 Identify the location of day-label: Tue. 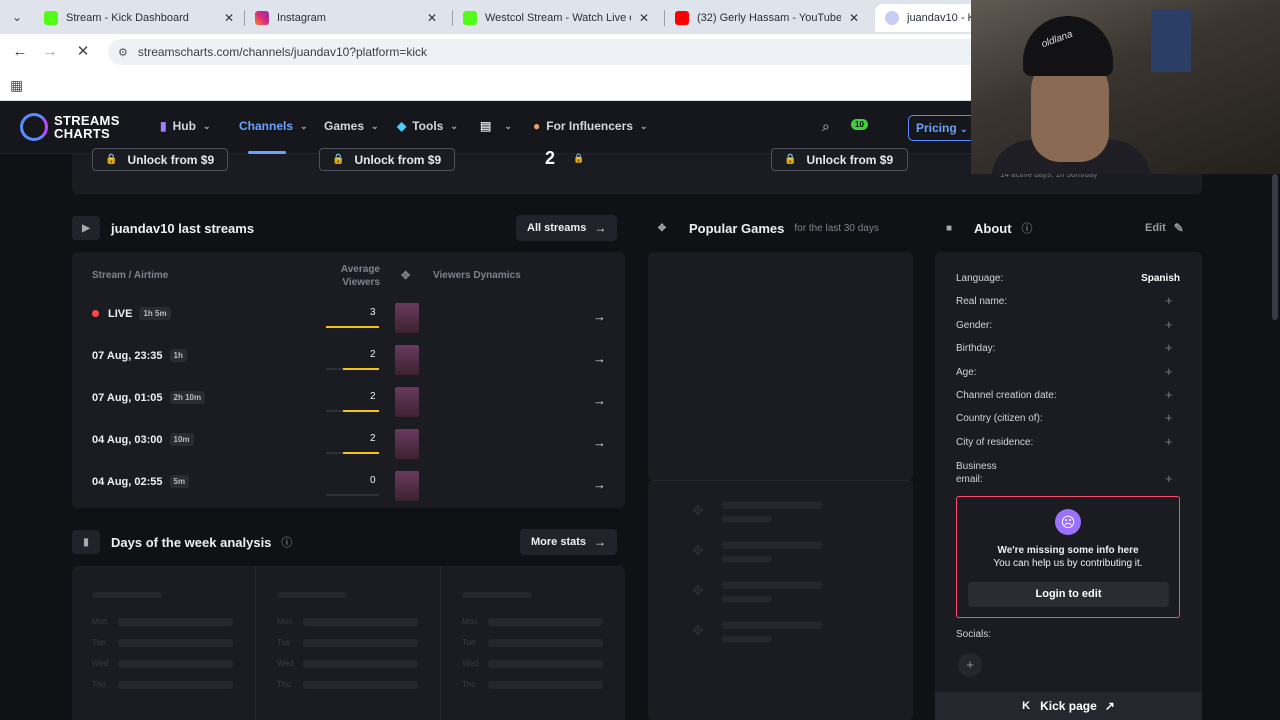
(284, 642).